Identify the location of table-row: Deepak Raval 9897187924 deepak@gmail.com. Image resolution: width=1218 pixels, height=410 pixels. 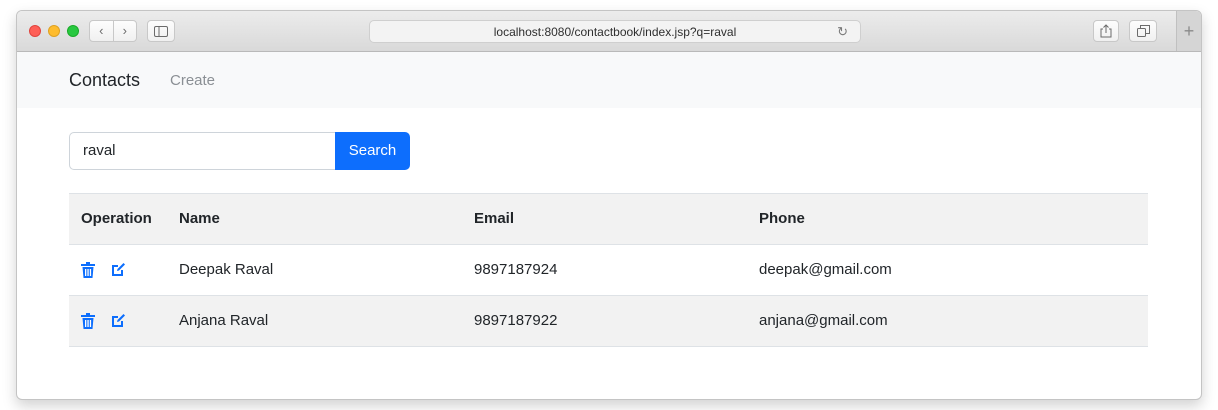
(608, 270).